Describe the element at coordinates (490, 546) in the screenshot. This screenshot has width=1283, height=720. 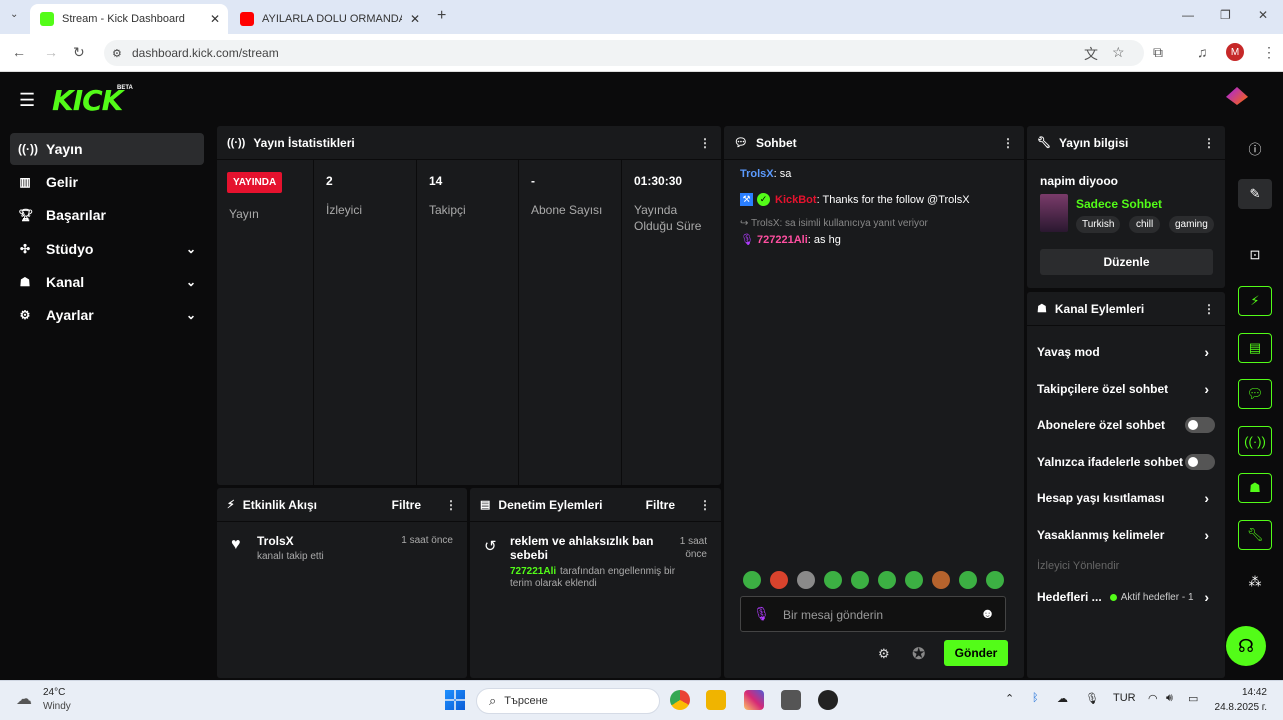
I see `undo-icon: ↺` at that location.